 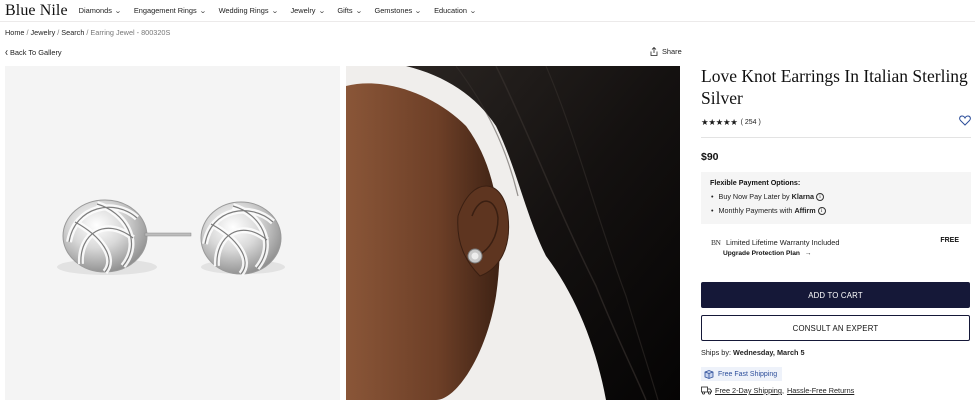 What do you see at coordinates (14, 32) in the screenshot?
I see `breadcrumb-home: Home` at bounding box center [14, 32].